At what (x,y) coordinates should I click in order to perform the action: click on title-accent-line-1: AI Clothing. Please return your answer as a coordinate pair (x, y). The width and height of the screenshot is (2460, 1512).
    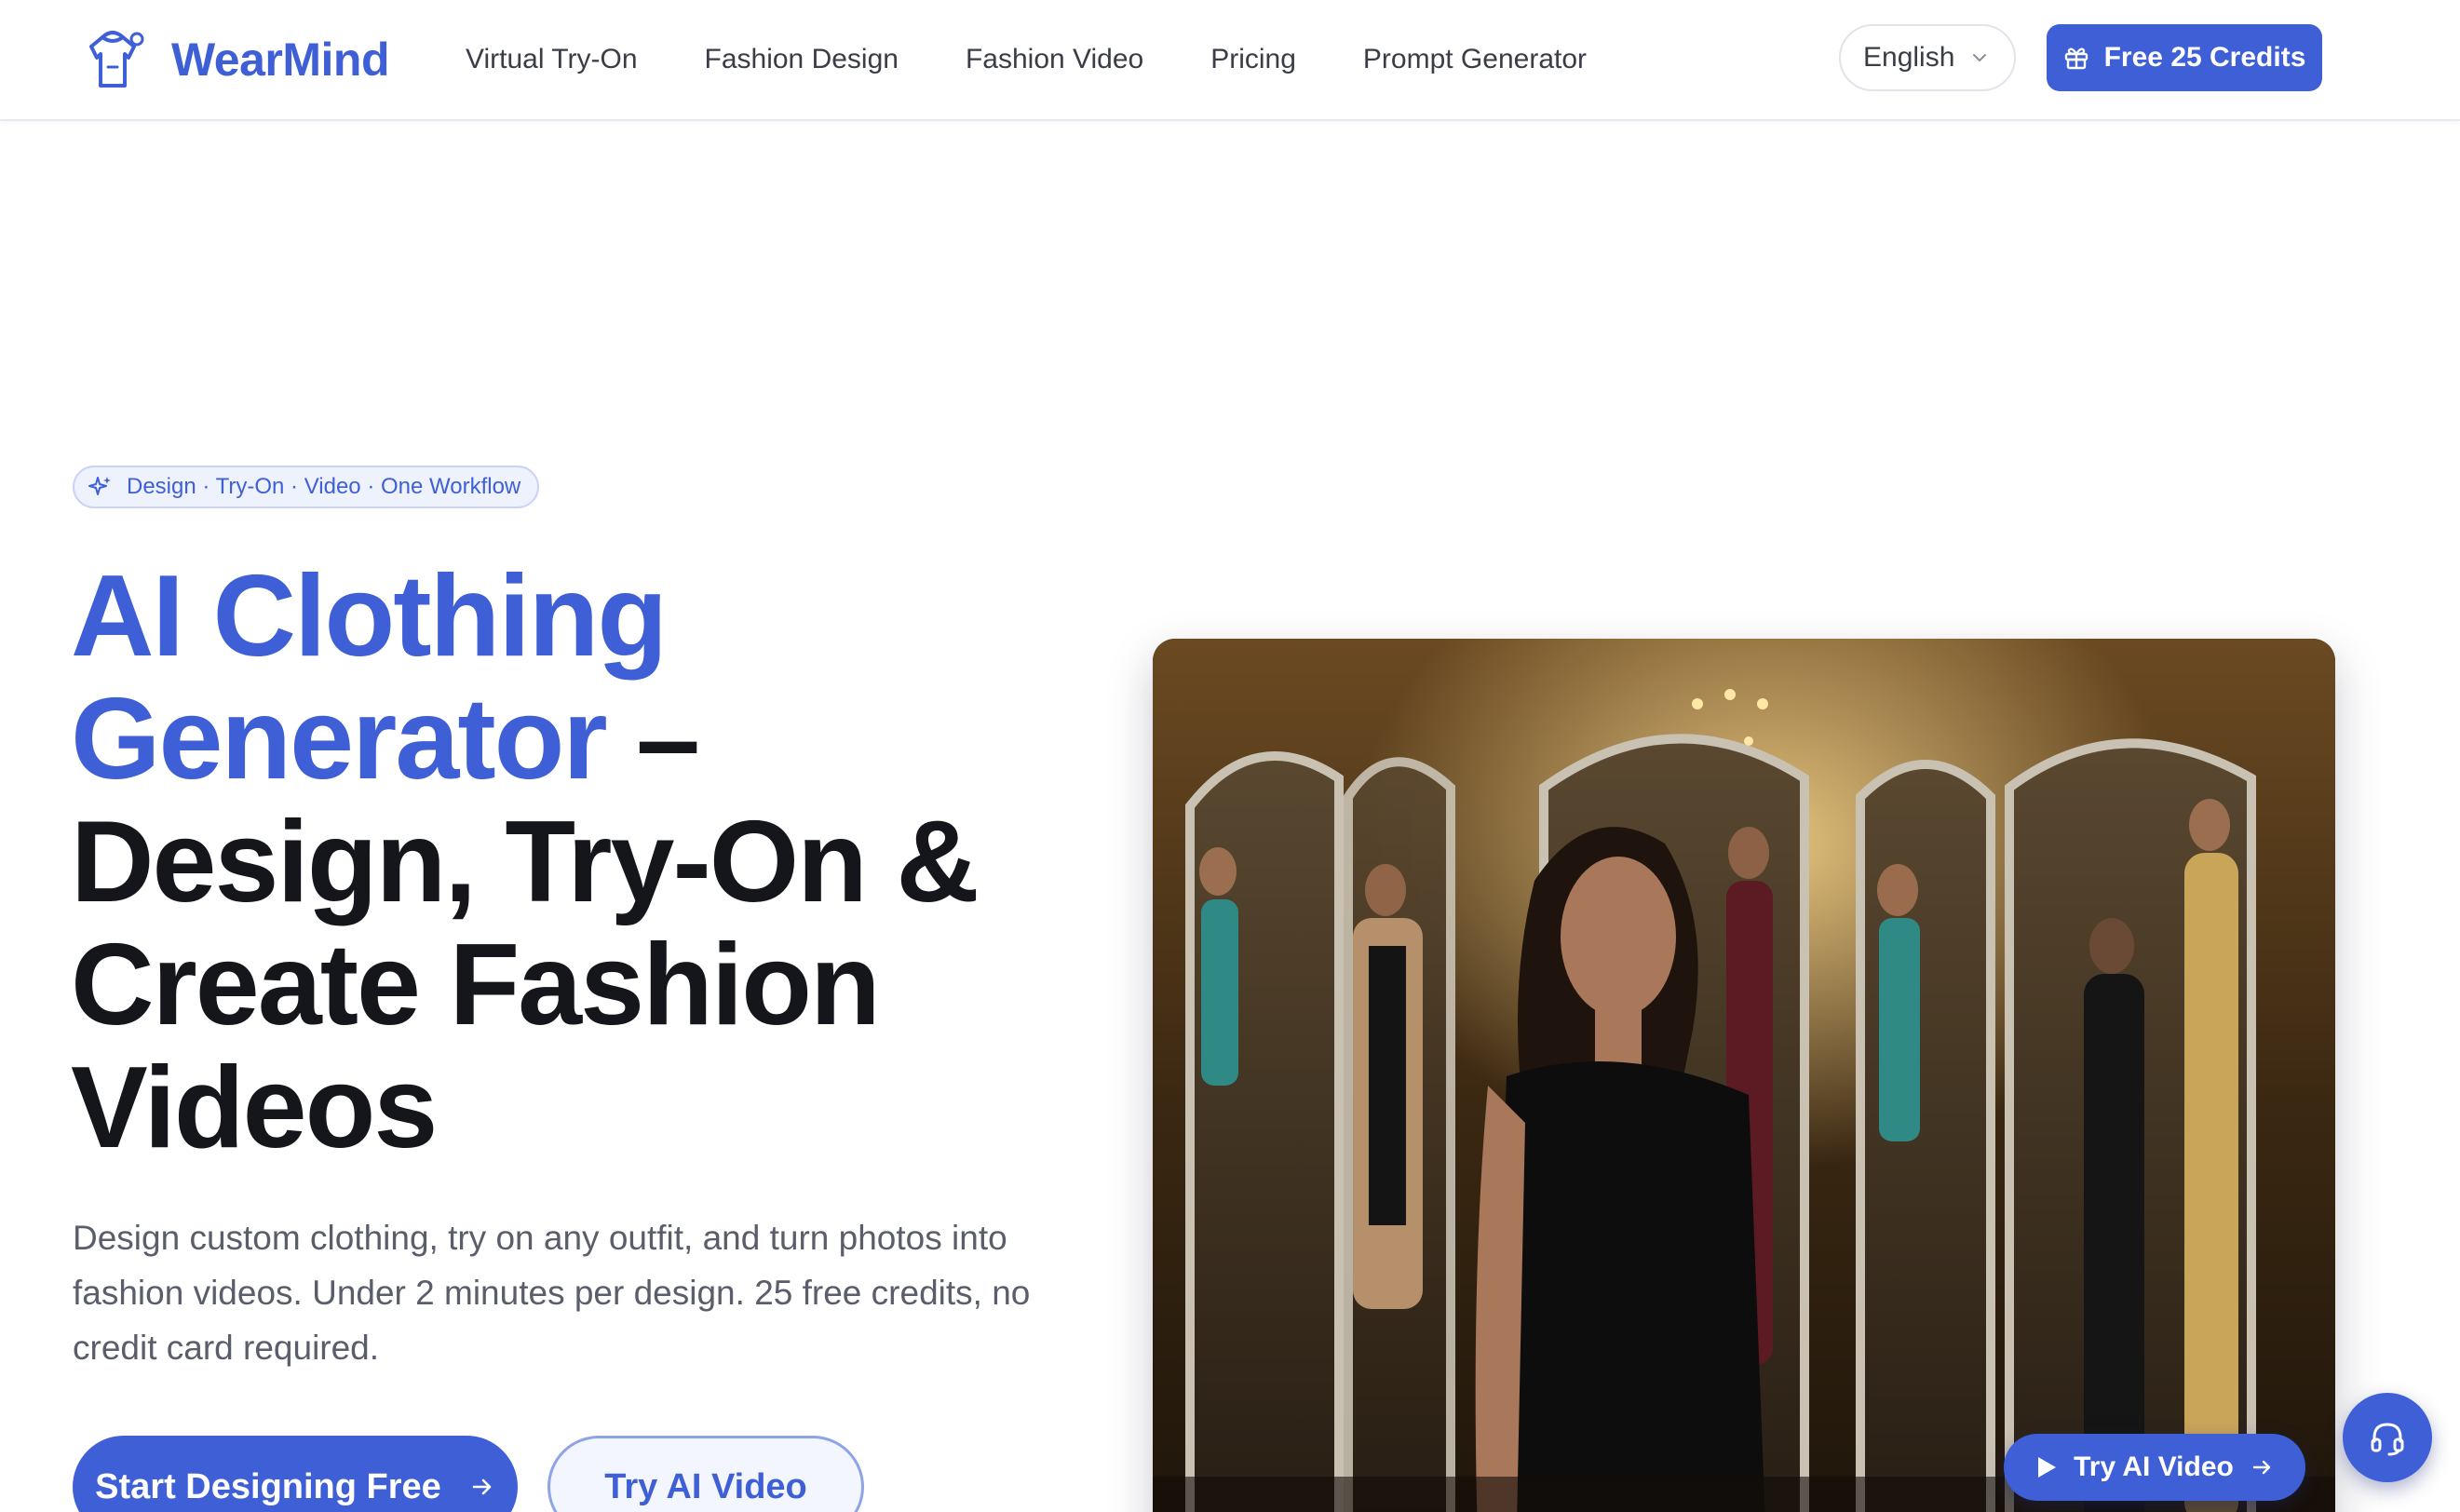
    Looking at the image, I should click on (369, 616).